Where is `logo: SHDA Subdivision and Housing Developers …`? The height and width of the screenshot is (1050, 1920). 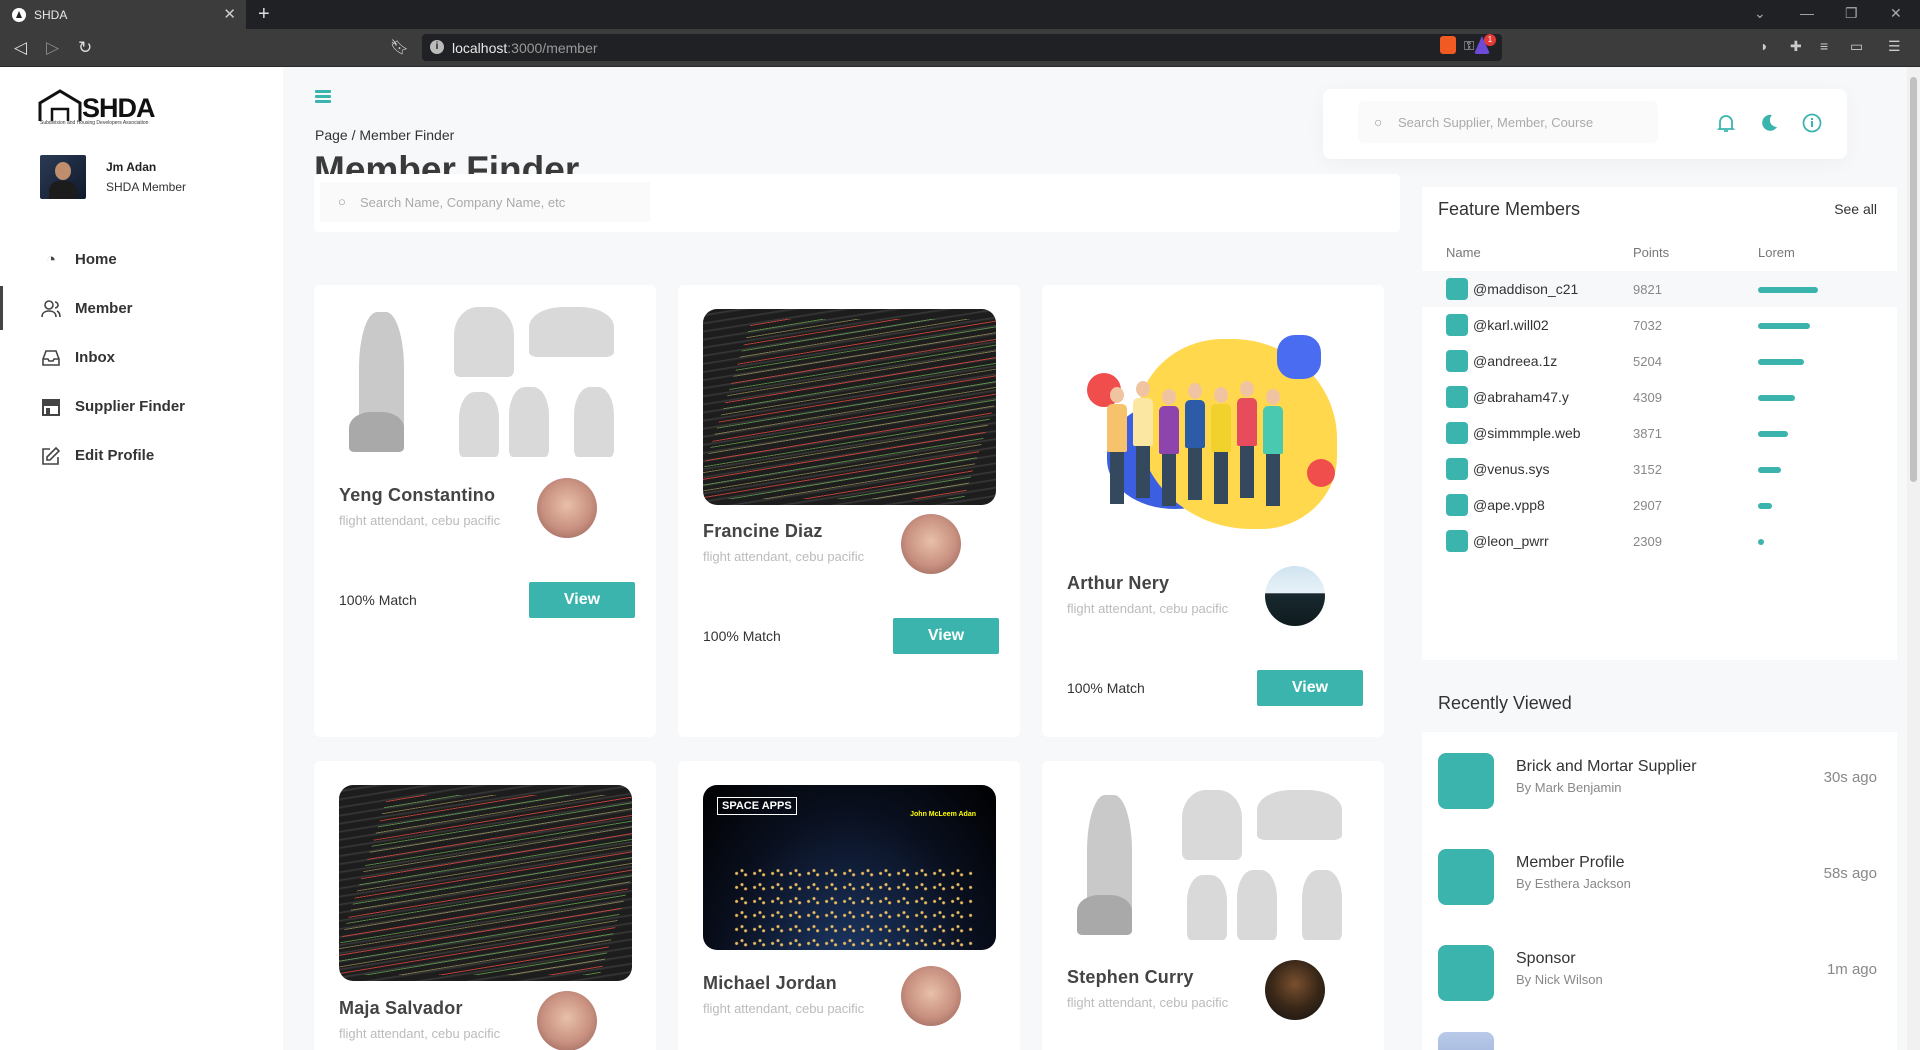
logo: SHDA Subdivision and Housing Developers … is located at coordinates (98, 107).